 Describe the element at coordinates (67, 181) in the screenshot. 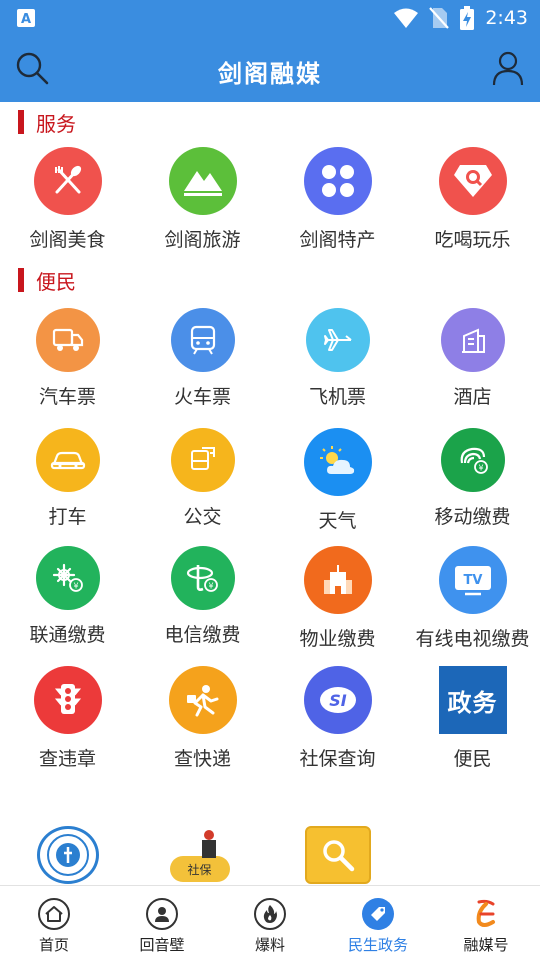

I see `food-icon` at that location.